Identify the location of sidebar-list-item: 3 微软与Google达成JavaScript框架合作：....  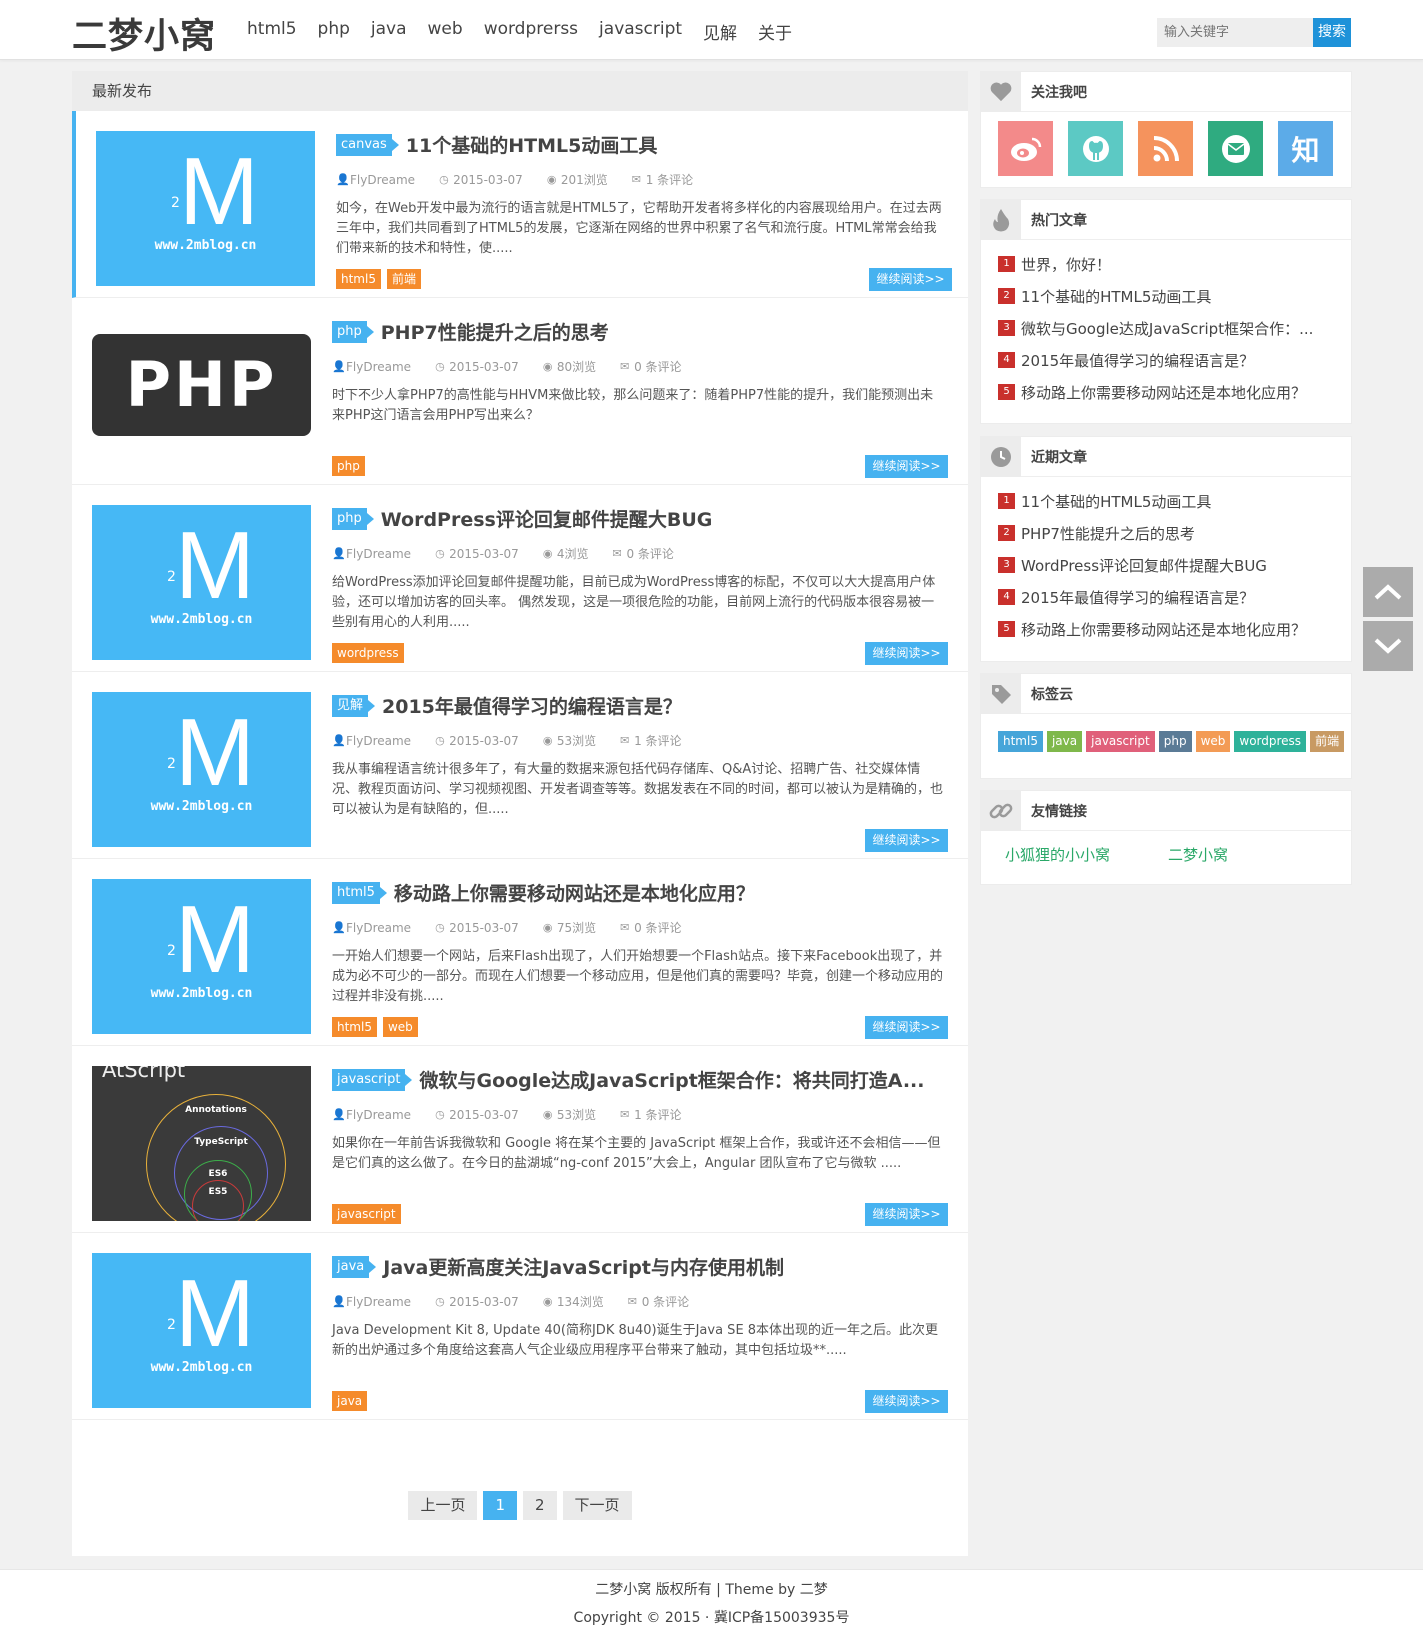
(1174, 328).